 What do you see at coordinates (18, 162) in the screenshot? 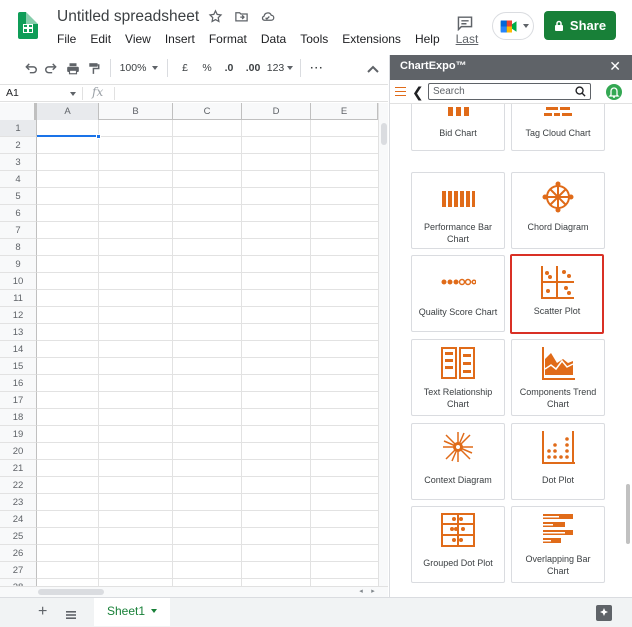
I see `row-header: 3` at bounding box center [18, 162].